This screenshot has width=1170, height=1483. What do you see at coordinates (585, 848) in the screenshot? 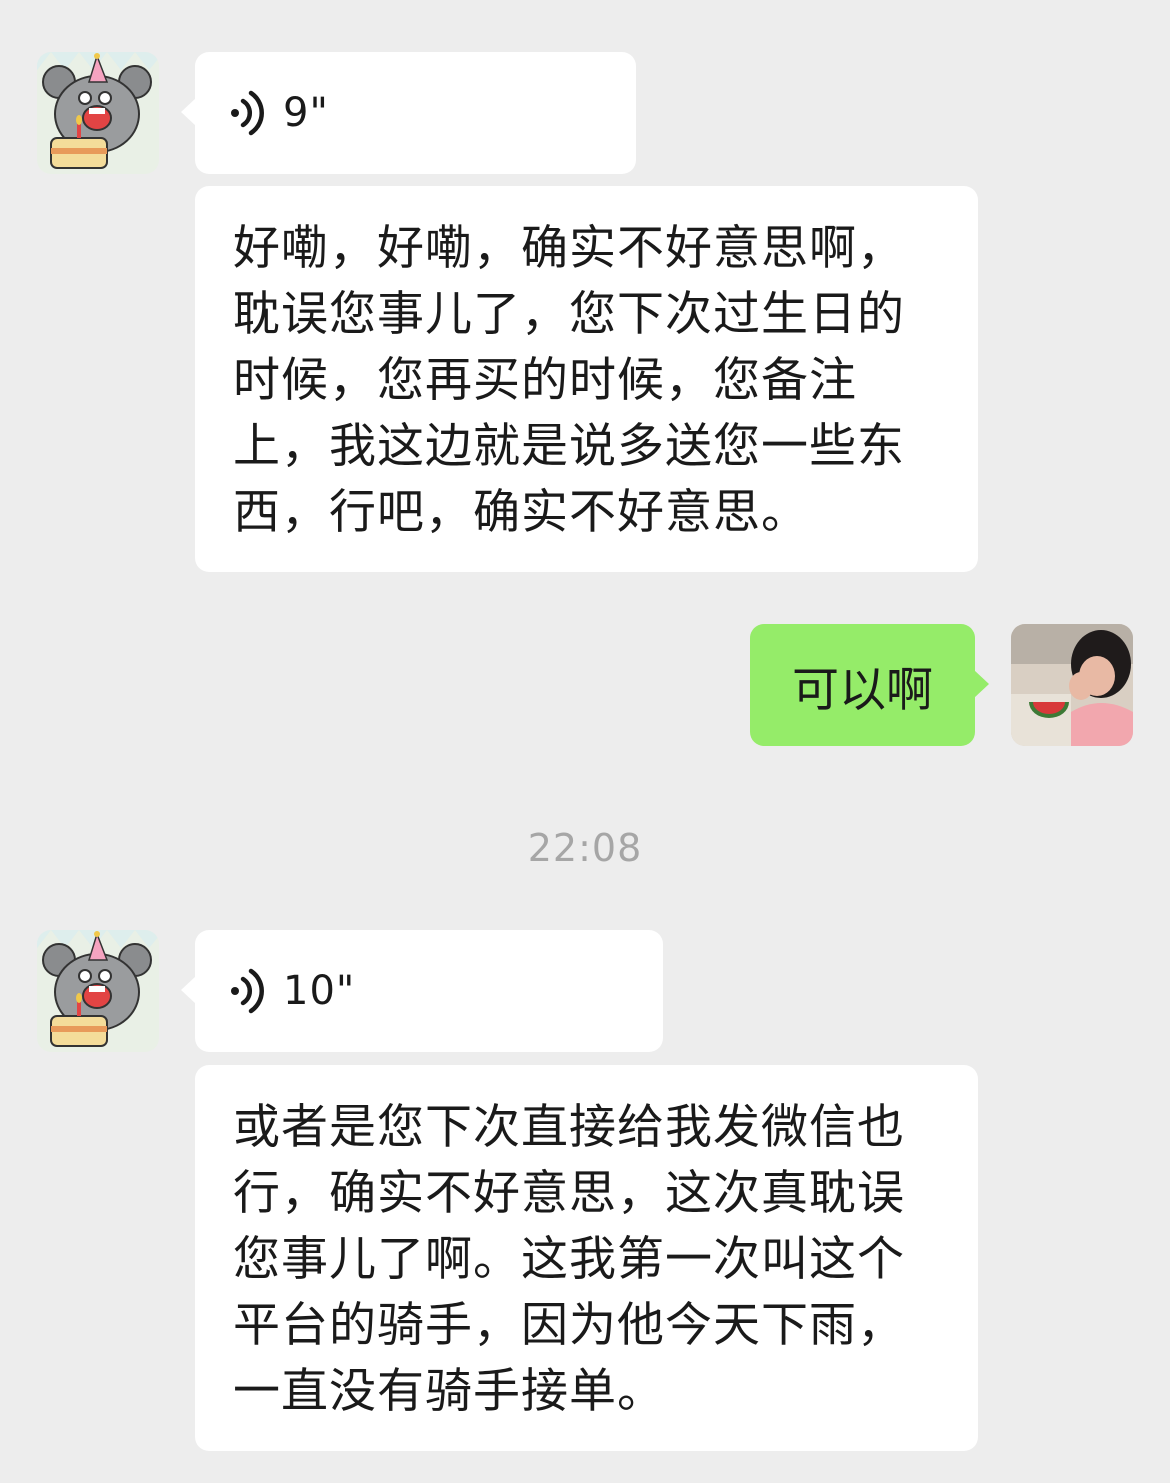
I see `timestamp: 22:08` at bounding box center [585, 848].